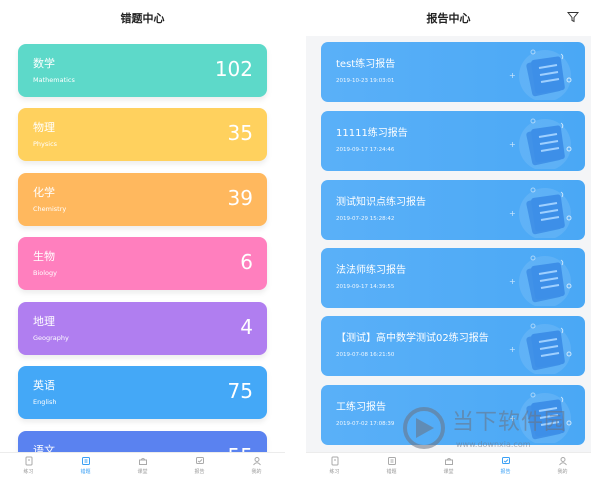 The width and height of the screenshot is (591, 478). Describe the element at coordinates (44, 321) in the screenshot. I see `subject-name: 地理` at that location.